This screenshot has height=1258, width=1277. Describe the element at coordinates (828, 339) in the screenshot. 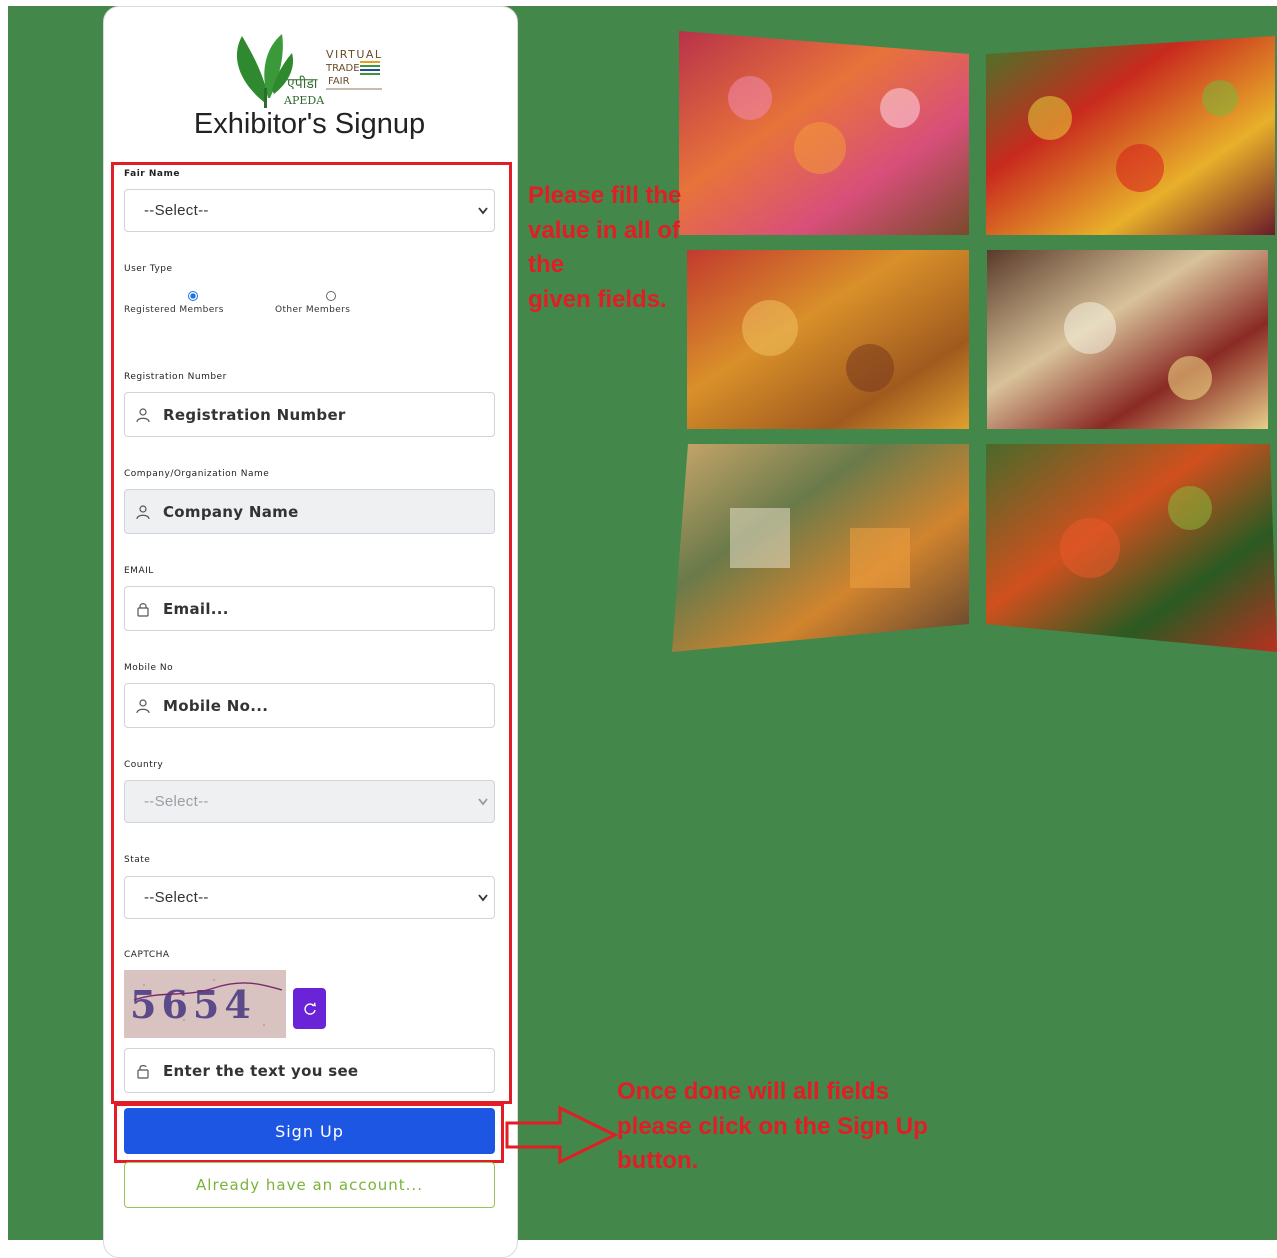

I see `snacks-photo` at that location.